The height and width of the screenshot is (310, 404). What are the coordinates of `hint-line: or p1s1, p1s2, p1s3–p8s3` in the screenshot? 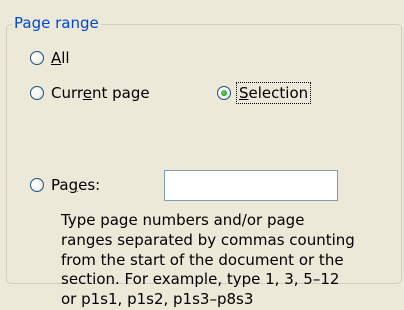 It's located at (157, 299).